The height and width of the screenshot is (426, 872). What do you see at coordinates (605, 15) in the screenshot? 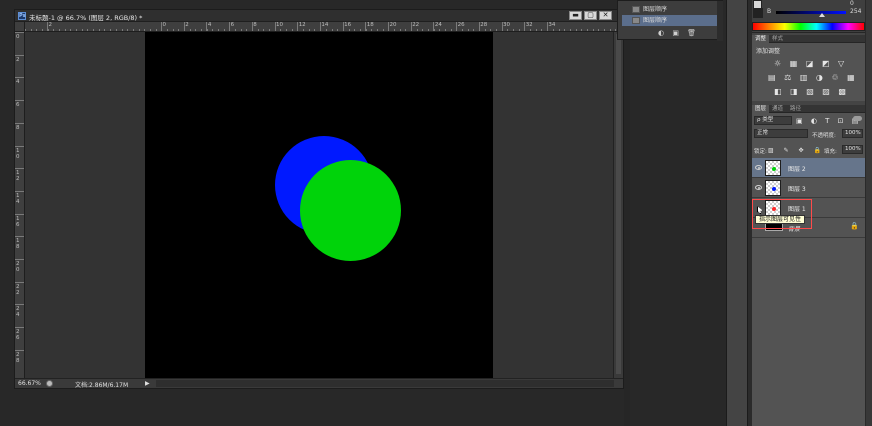
I see `close-button: ✕` at bounding box center [605, 15].